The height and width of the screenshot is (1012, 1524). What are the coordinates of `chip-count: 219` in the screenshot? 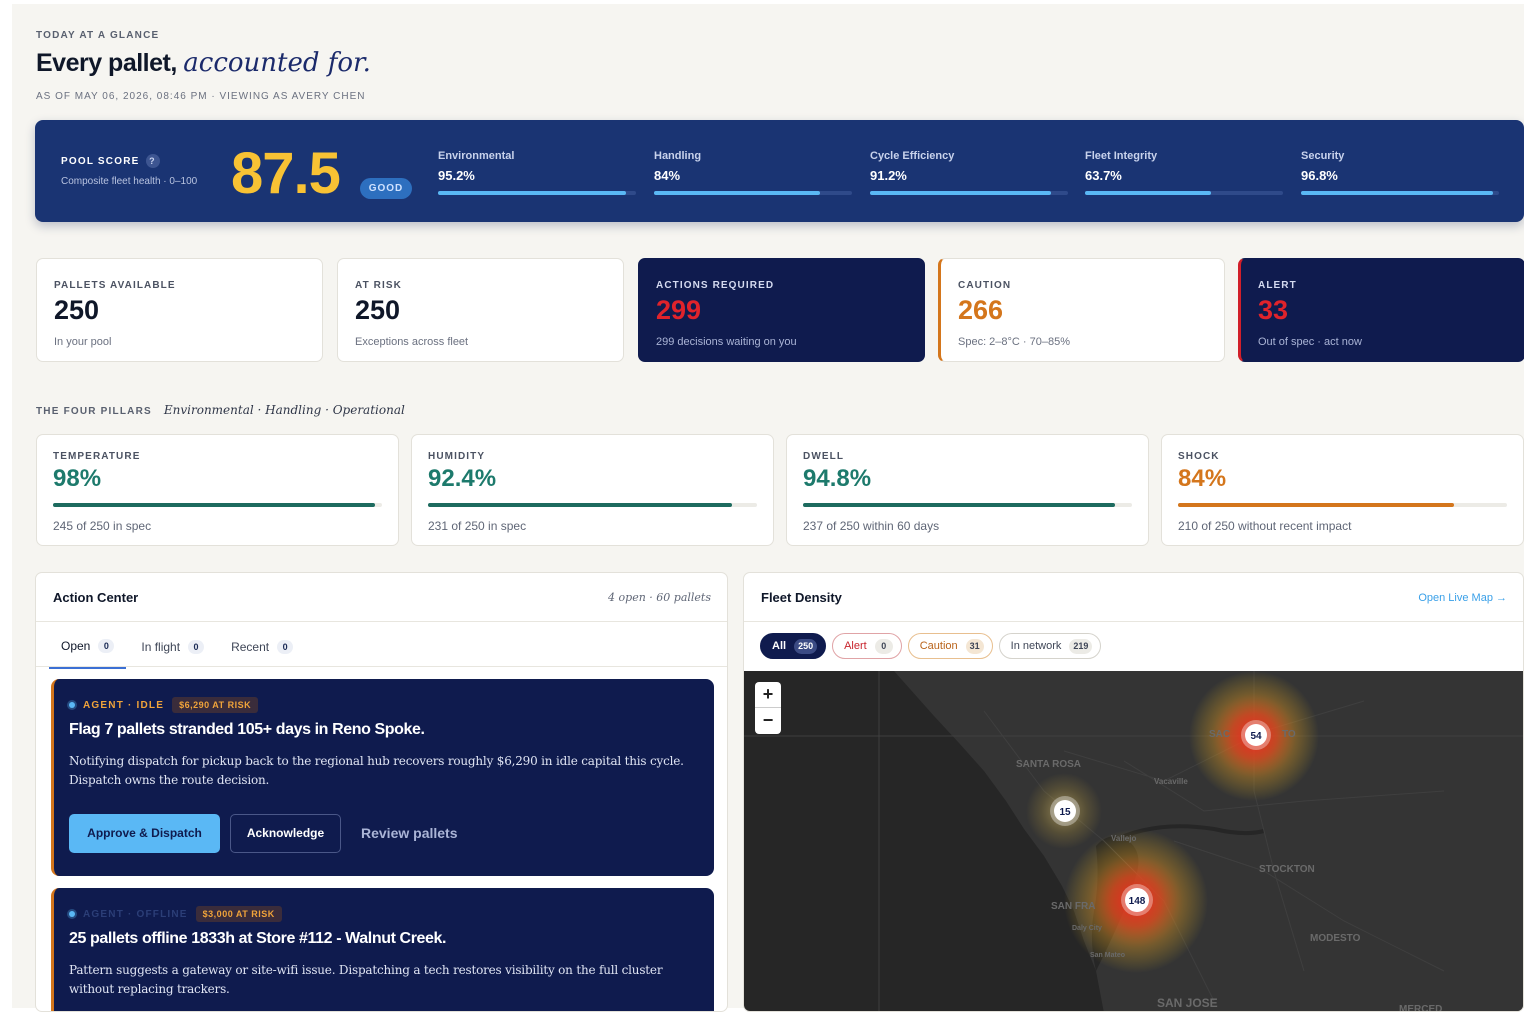 It's located at (1081, 646).